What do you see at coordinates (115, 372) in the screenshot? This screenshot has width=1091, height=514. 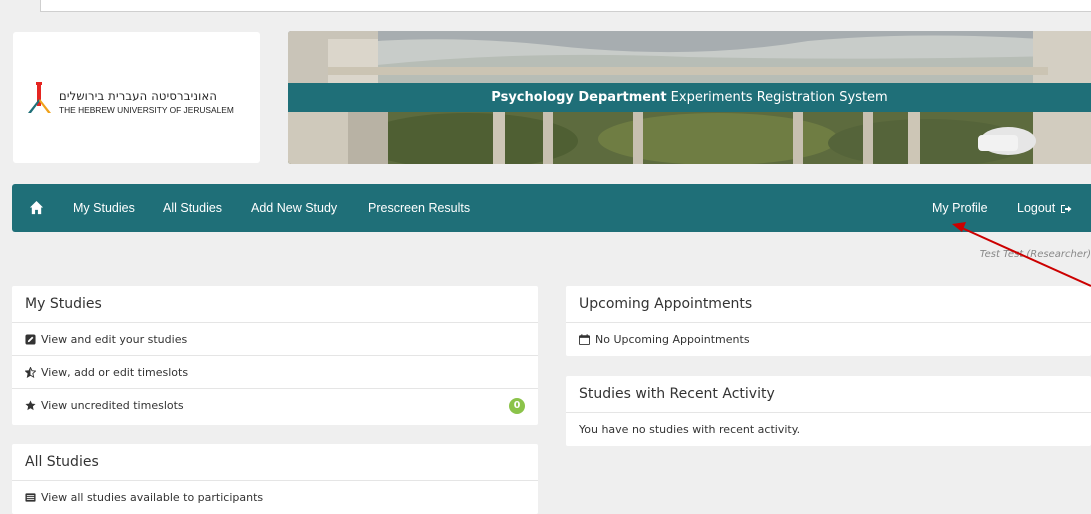 I see `row-label: View, add or edit timeslots` at bounding box center [115, 372].